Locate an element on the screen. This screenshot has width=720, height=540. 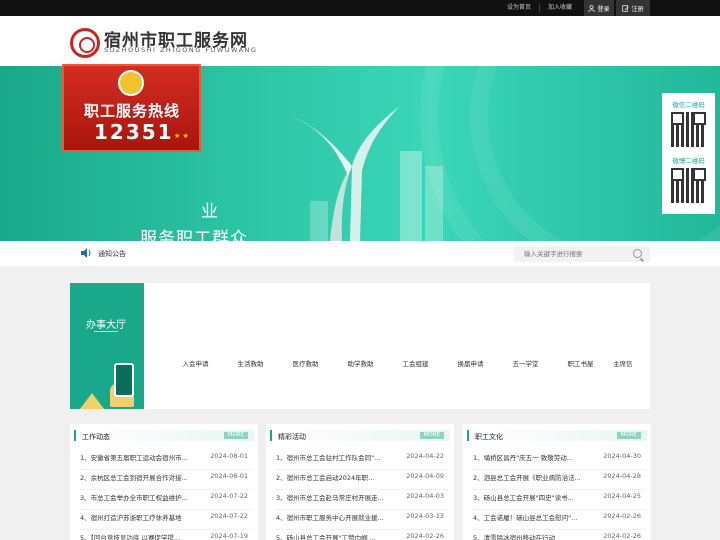
hotline-ad: 职工服务热线 12351 ★ ★ is located at coordinates (131, 108).